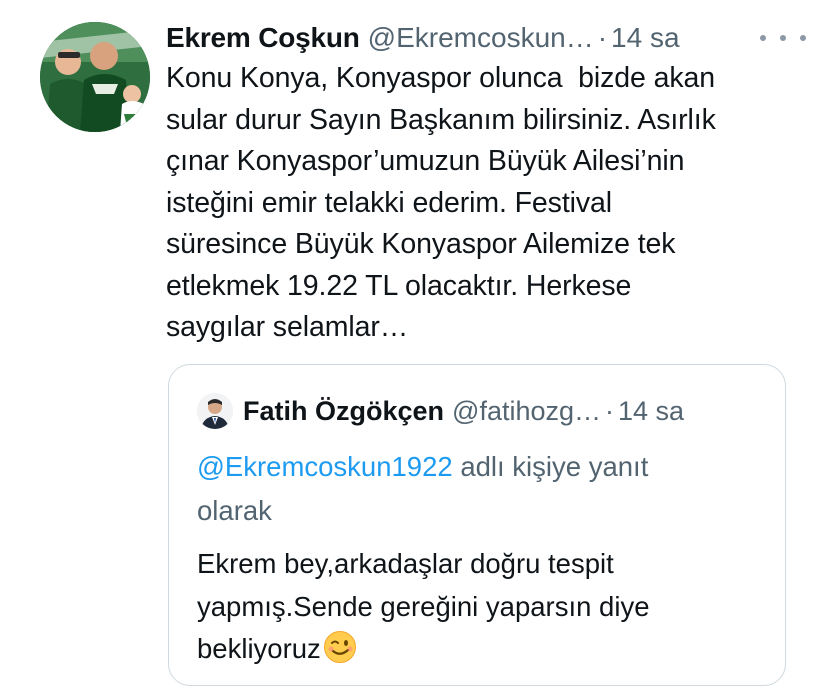  Describe the element at coordinates (421, 244) in the screenshot. I see `tweet-text-line: süresince Büyük Konyaspor Ailemize tek` at that location.